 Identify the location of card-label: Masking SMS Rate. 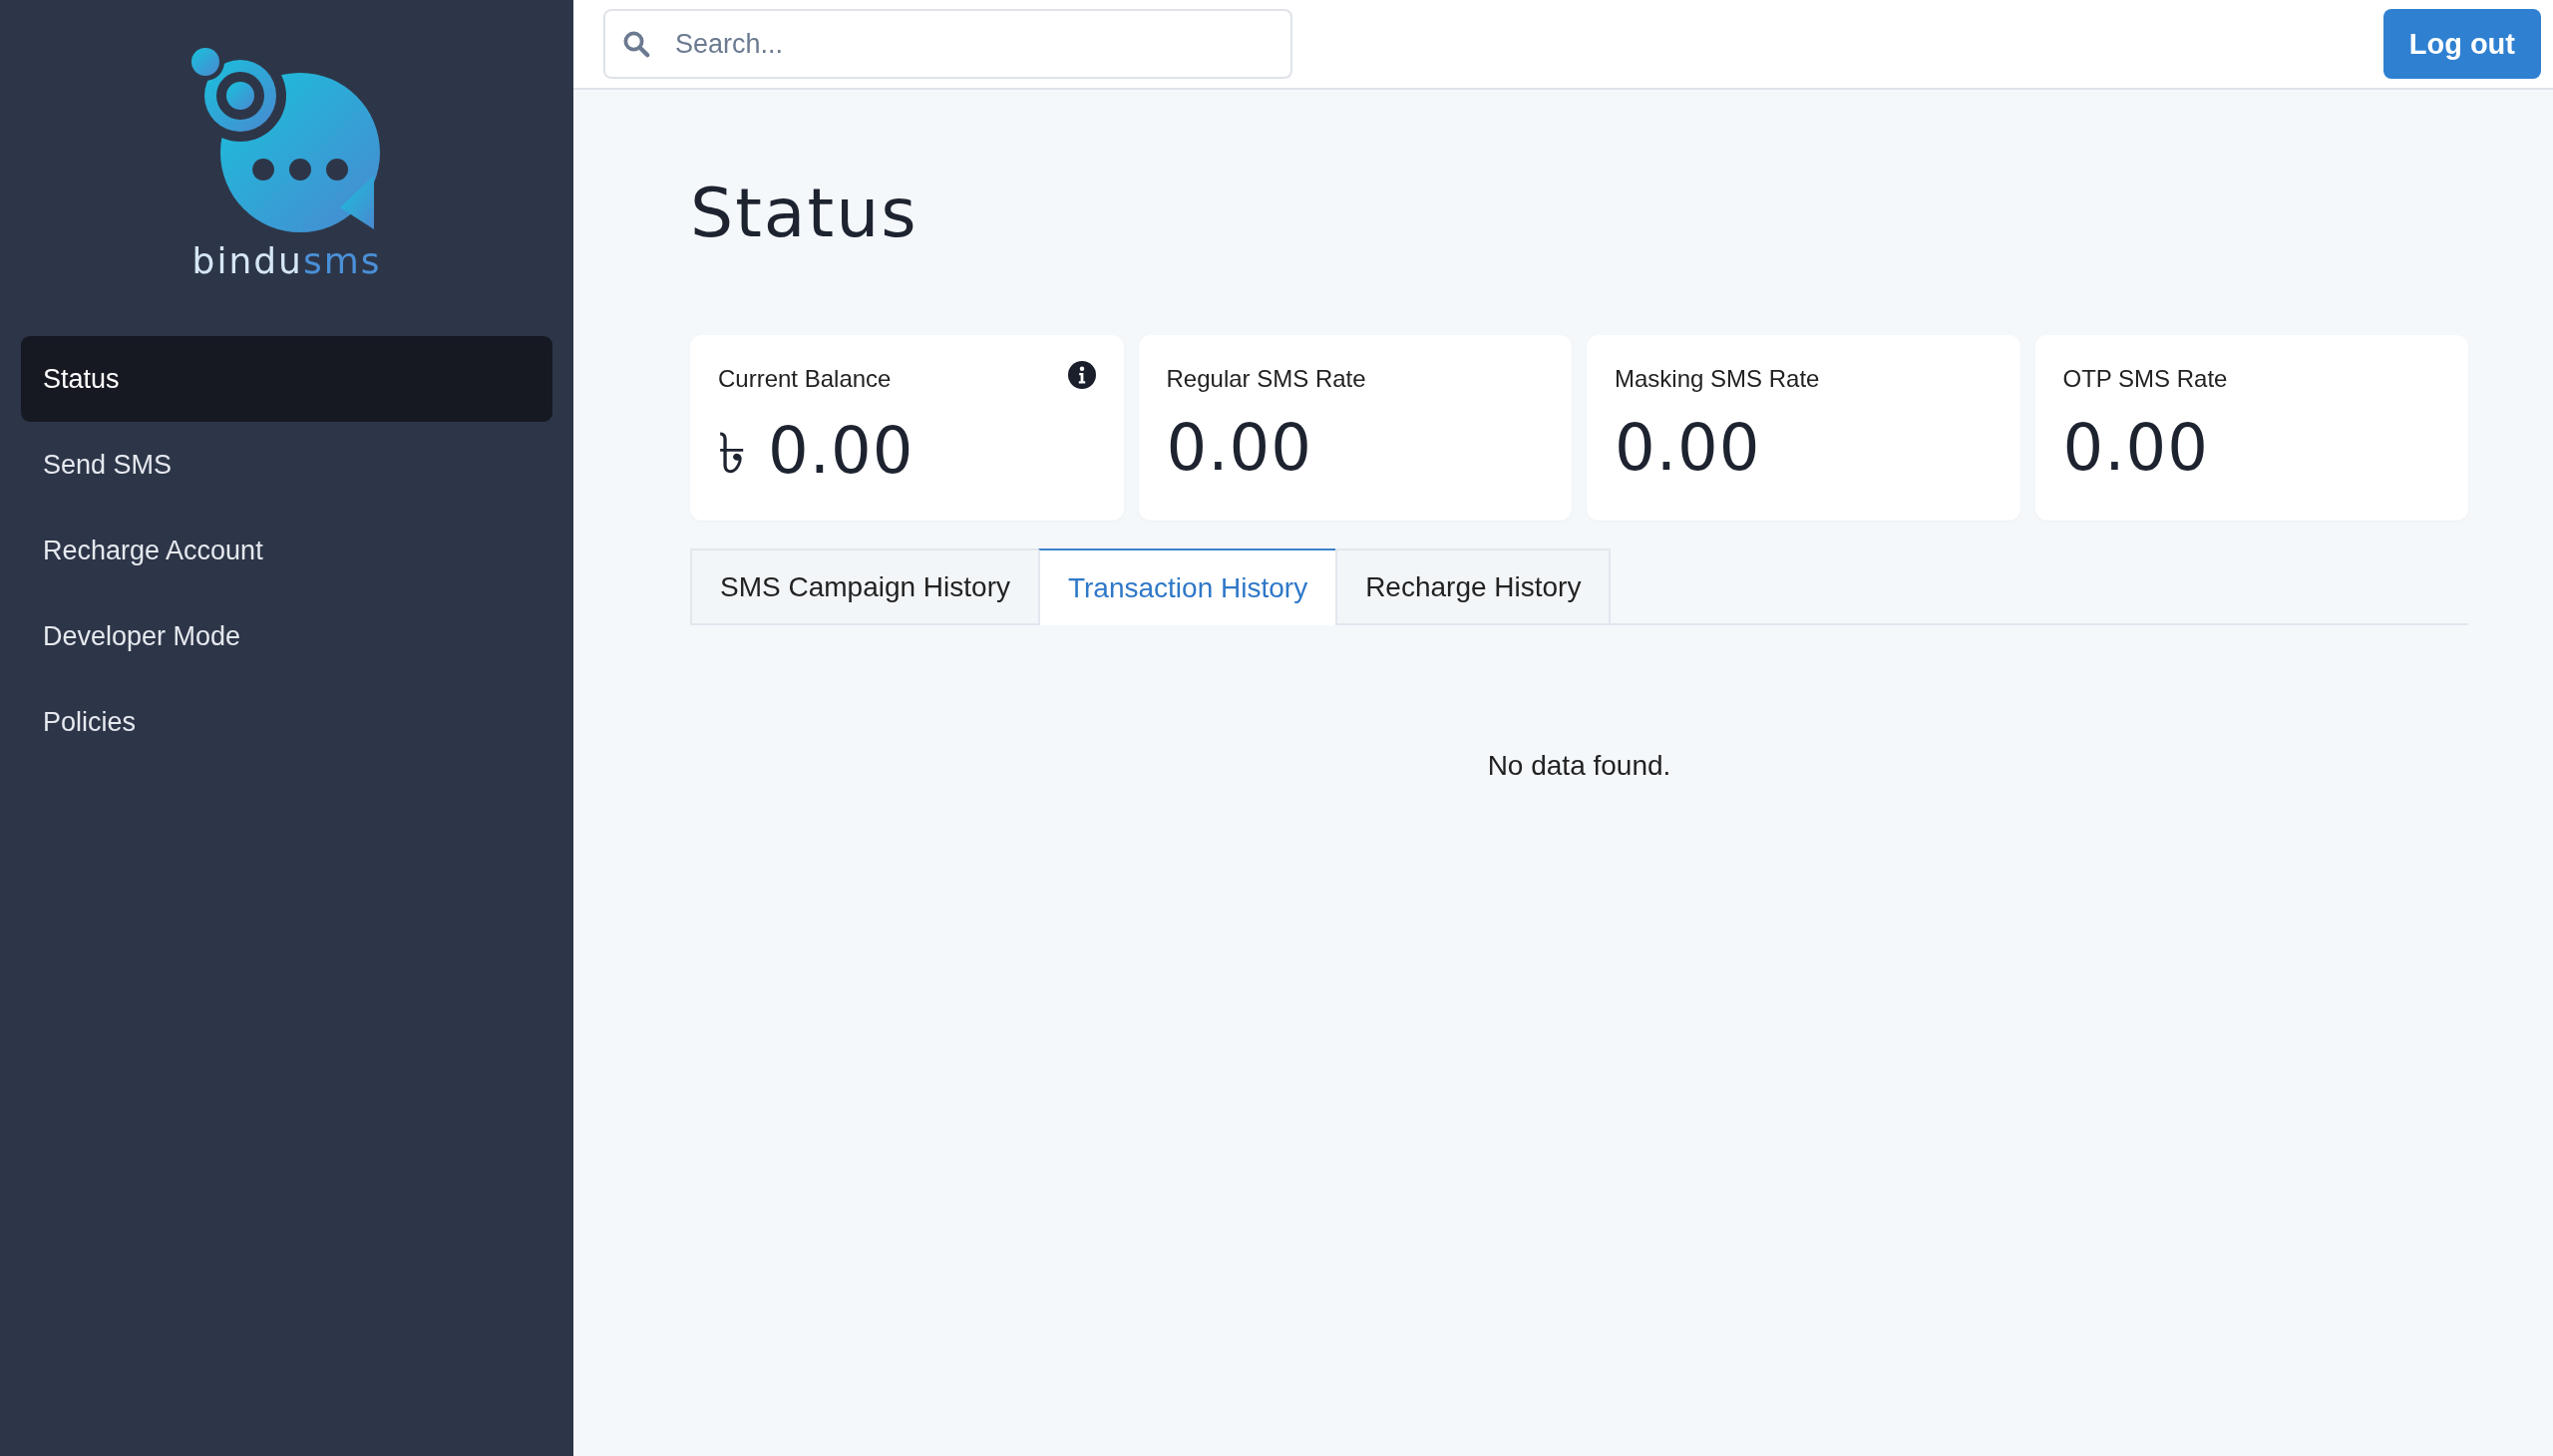
(1718, 379).